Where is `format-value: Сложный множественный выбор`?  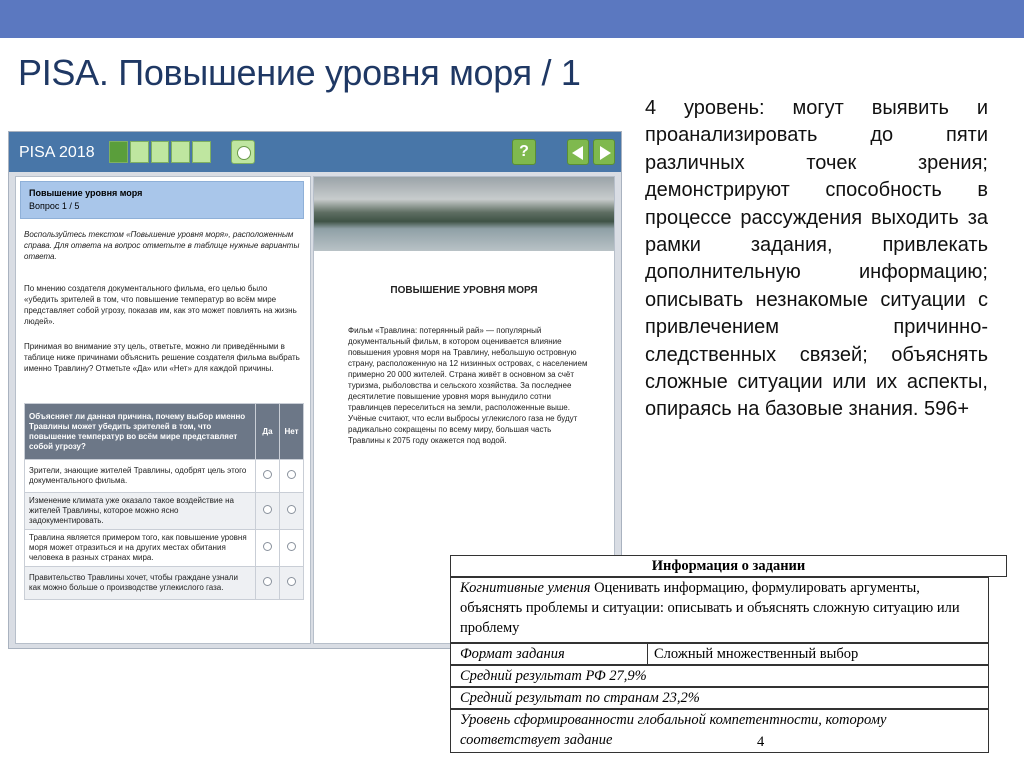 format-value: Сложный множественный выбор is located at coordinates (756, 654).